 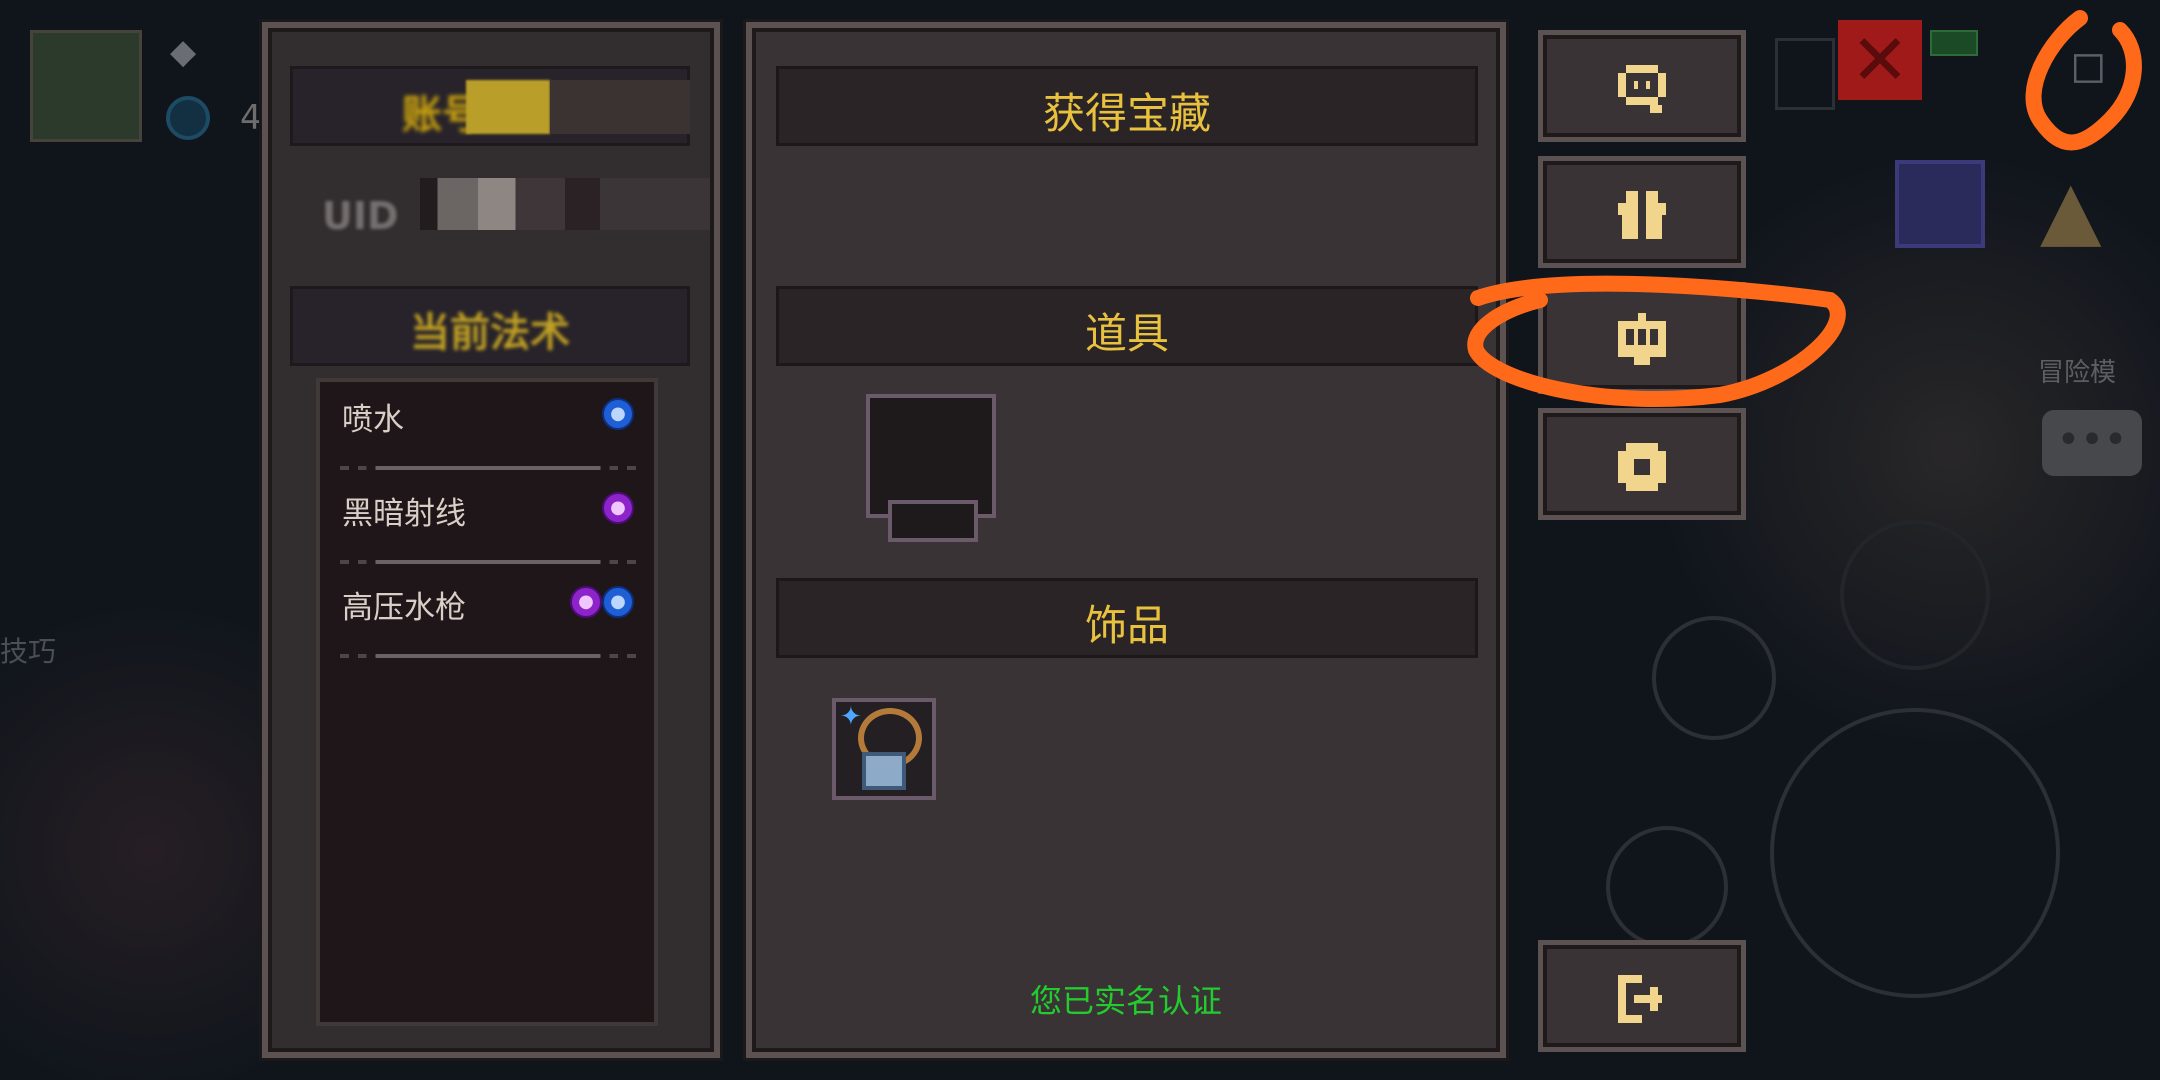 I want to click on orange-annotation-scribbles, so click(x=1804, y=208).